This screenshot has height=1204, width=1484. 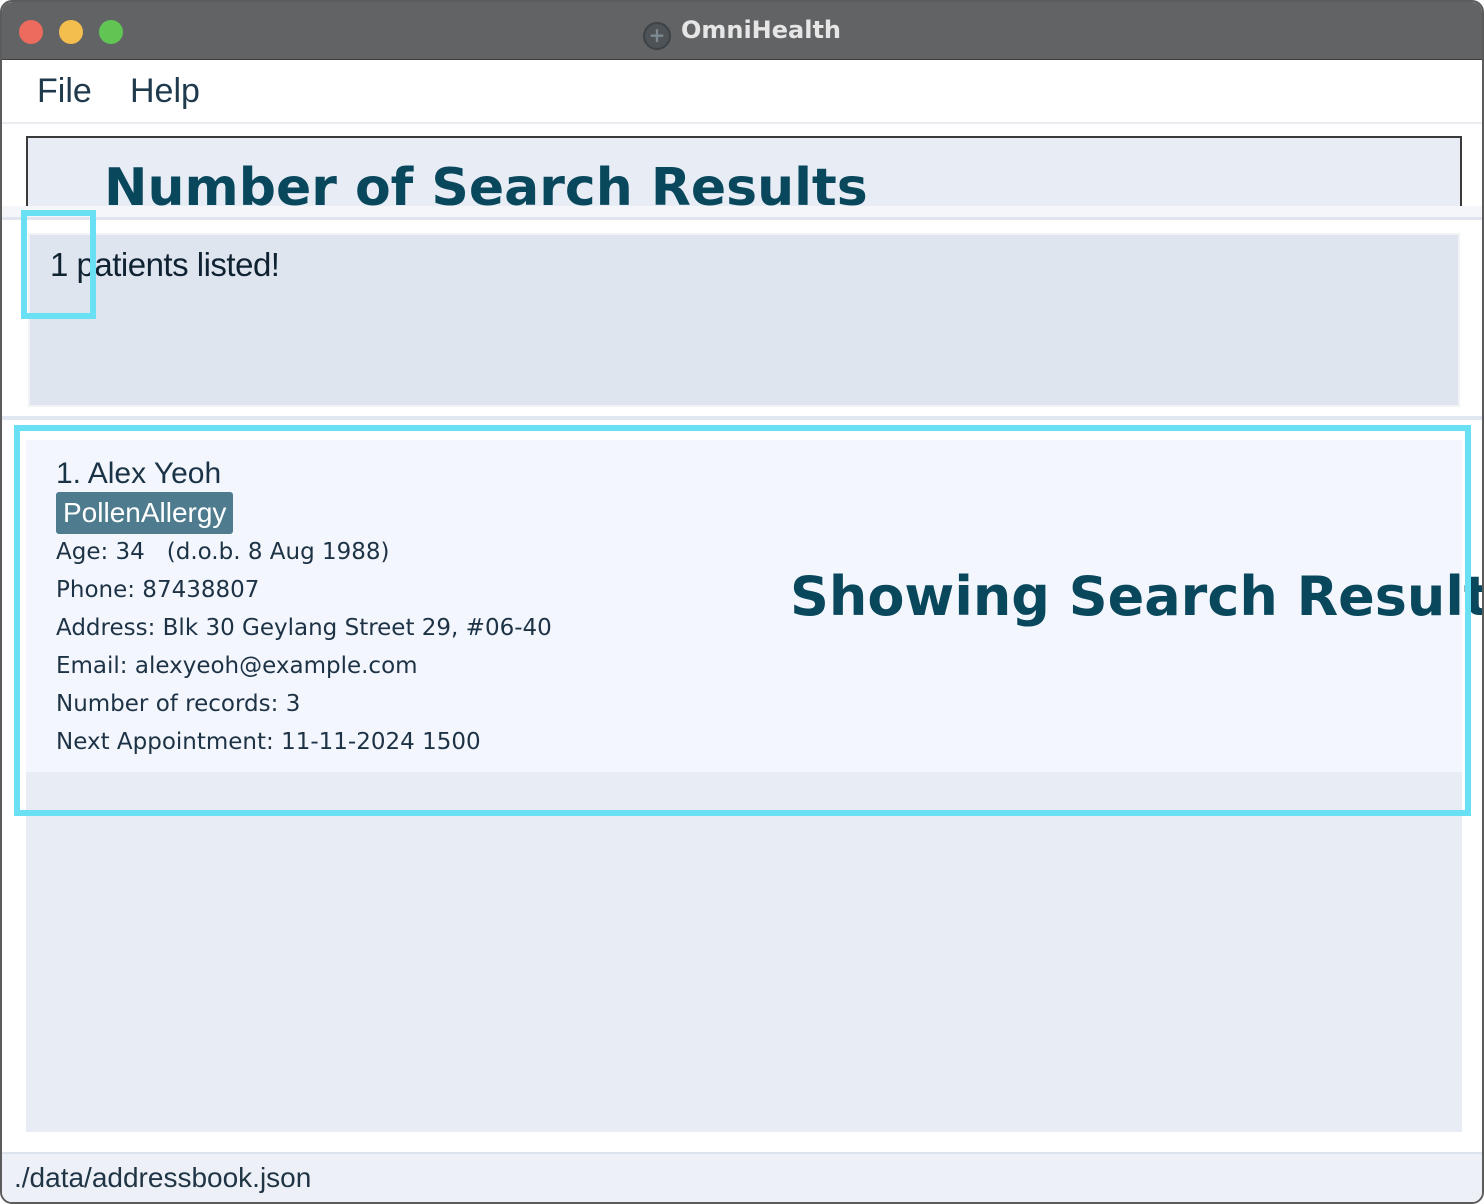 What do you see at coordinates (64, 91) in the screenshot?
I see `menu-file: File` at bounding box center [64, 91].